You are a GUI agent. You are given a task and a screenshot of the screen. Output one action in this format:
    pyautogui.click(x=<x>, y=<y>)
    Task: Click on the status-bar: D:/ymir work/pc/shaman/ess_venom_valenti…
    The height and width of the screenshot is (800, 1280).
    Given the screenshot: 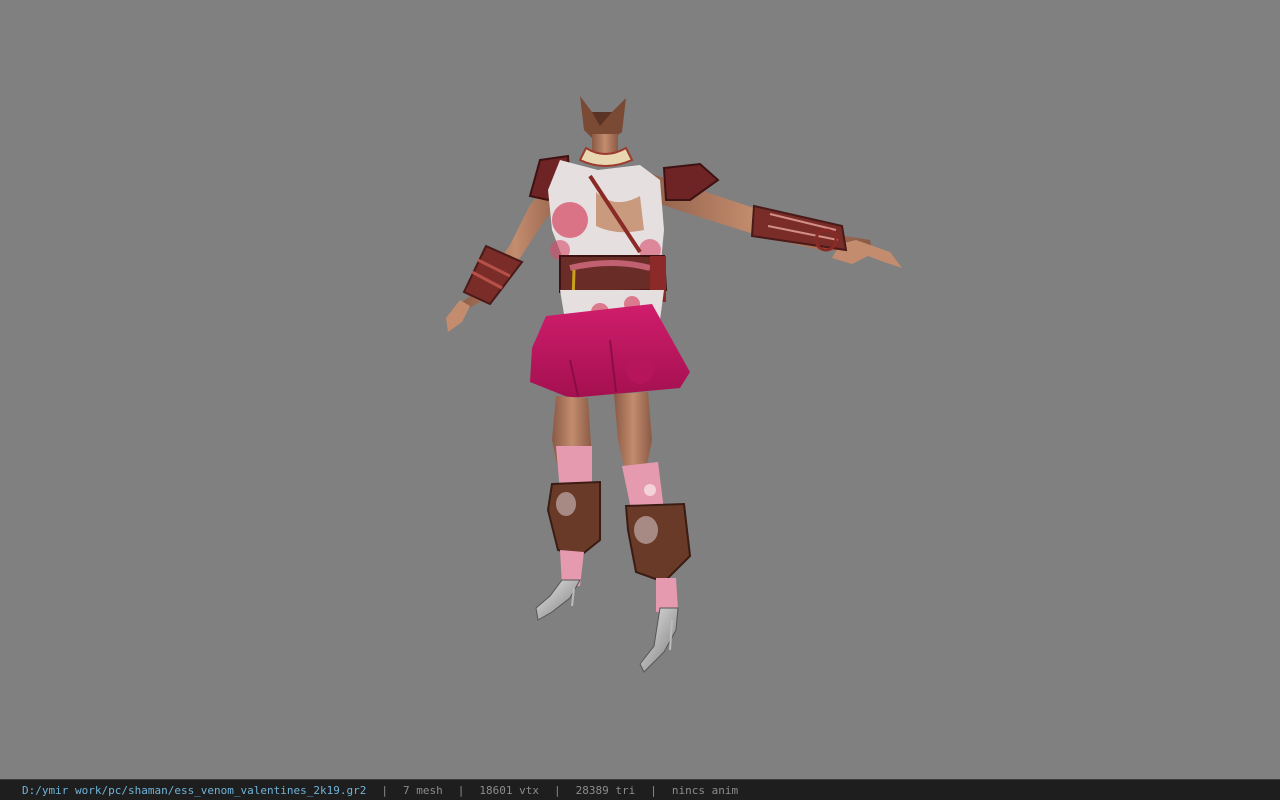 What is the action you would take?
    pyautogui.click(x=640, y=789)
    